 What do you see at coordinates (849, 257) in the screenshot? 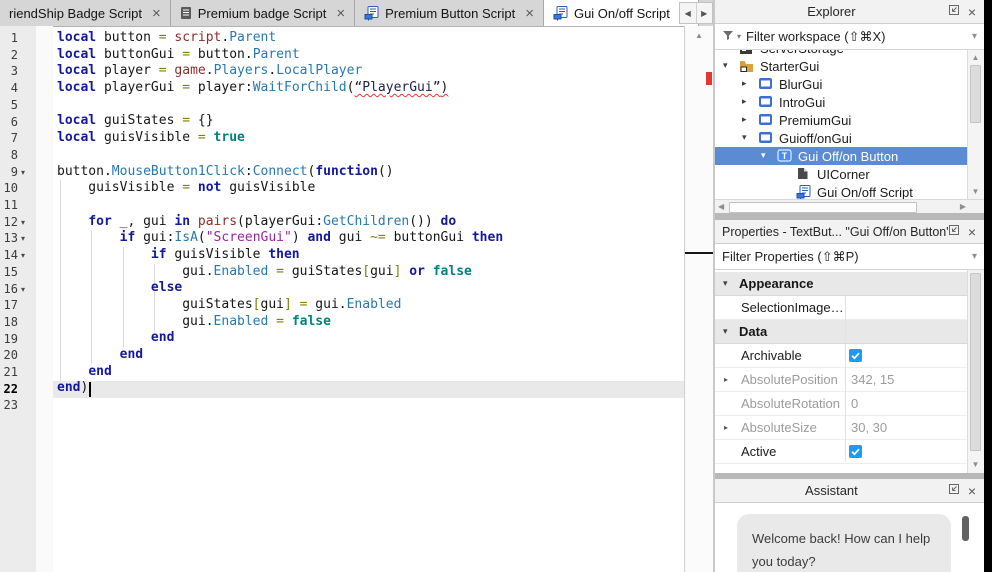
I see `properties-filter-input: Filter Properties (⇧⌘P) ▾` at bounding box center [849, 257].